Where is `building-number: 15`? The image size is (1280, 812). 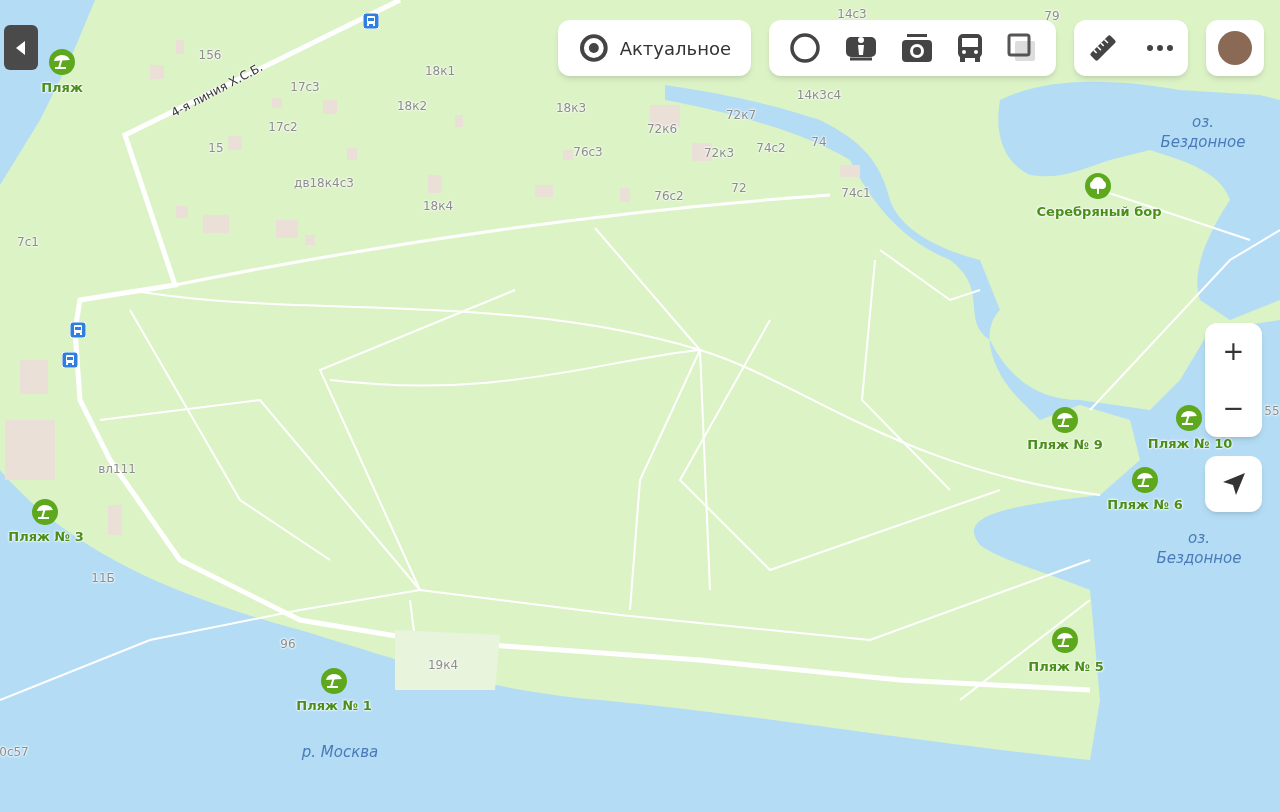
building-number: 15 is located at coordinates (216, 148).